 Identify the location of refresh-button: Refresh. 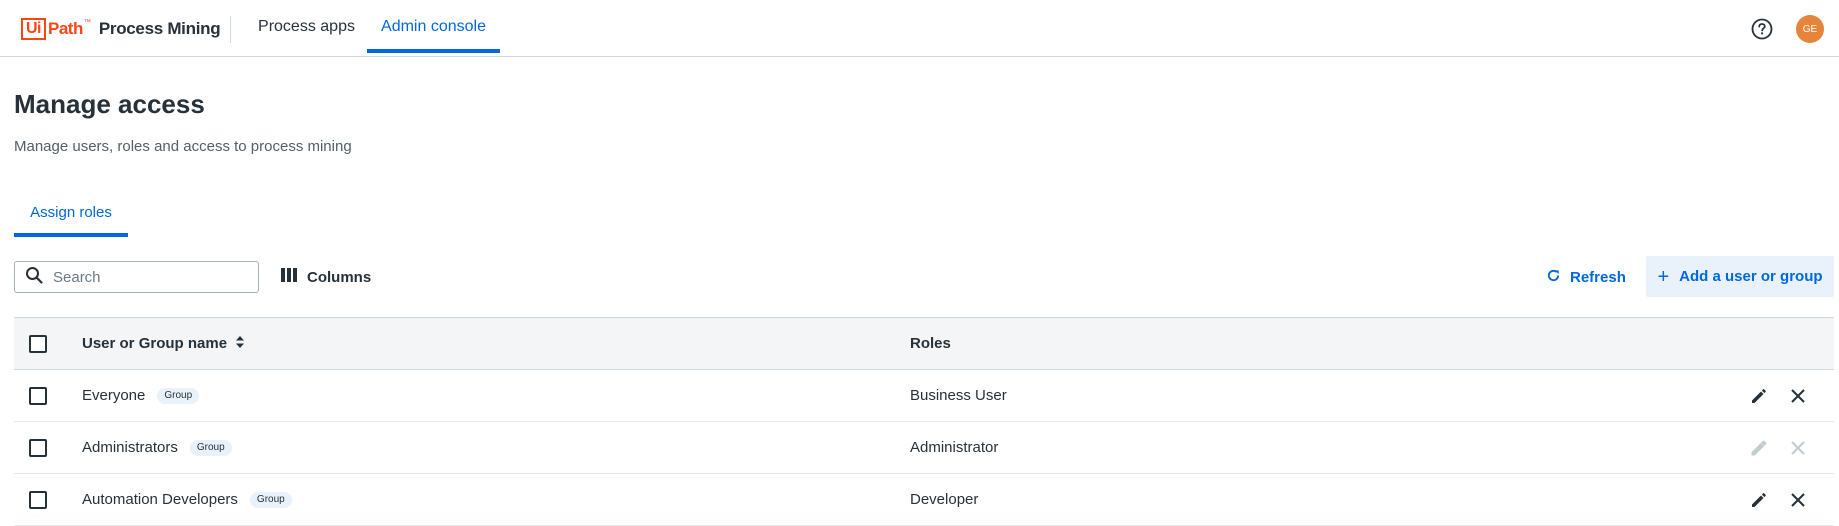
(1586, 277).